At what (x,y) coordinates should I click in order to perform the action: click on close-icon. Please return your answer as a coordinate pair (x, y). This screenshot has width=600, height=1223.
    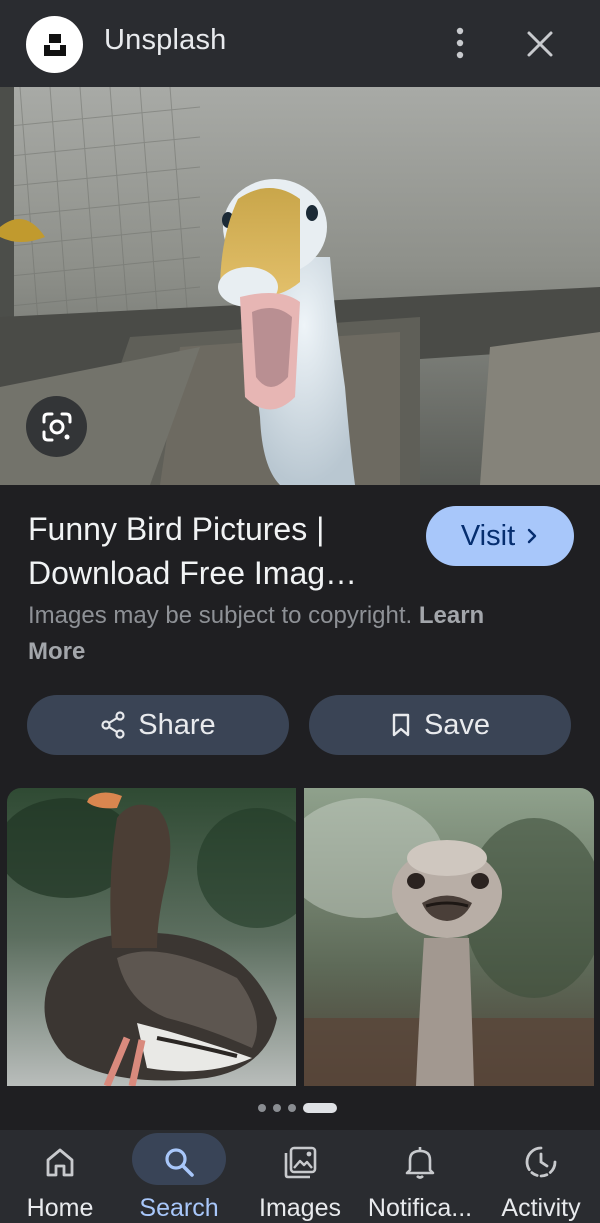
    Looking at the image, I should click on (540, 44).